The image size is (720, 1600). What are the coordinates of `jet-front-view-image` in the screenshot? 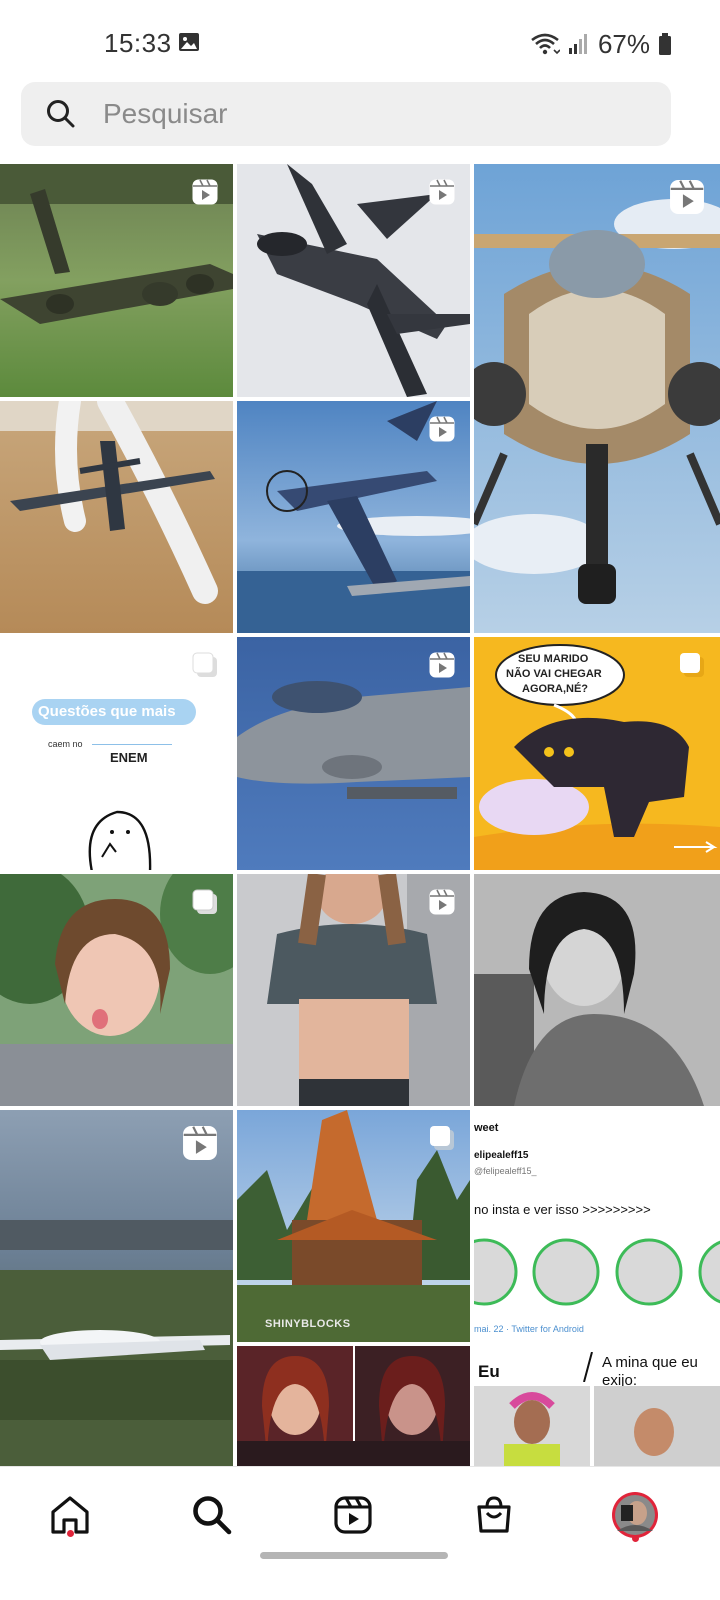 It's located at (597, 398).